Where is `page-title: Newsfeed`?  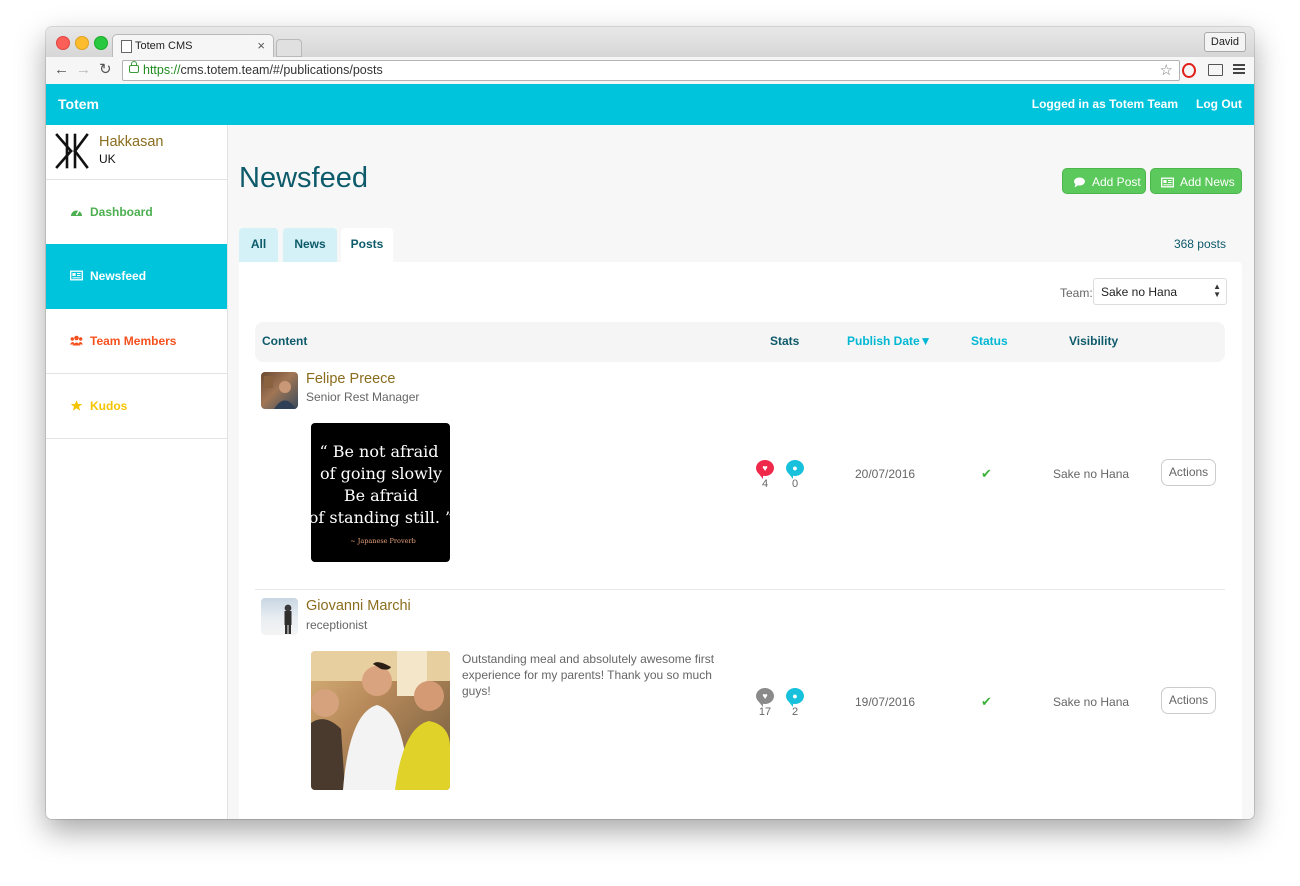
page-title: Newsfeed is located at coordinates (303, 178).